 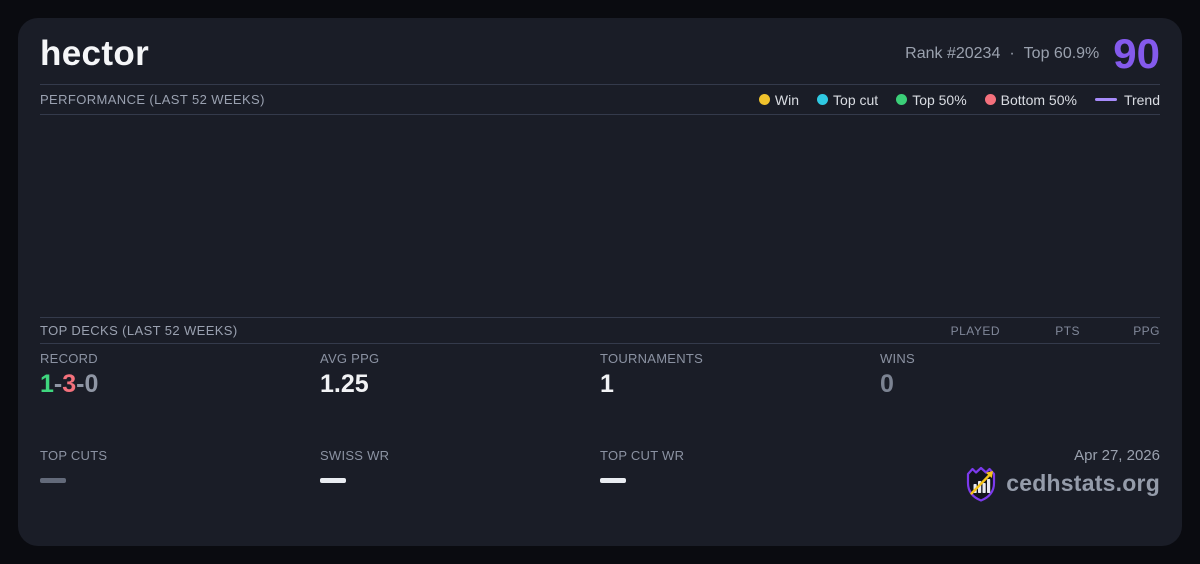 I want to click on stat-label: SWISS WR, so click(x=355, y=455).